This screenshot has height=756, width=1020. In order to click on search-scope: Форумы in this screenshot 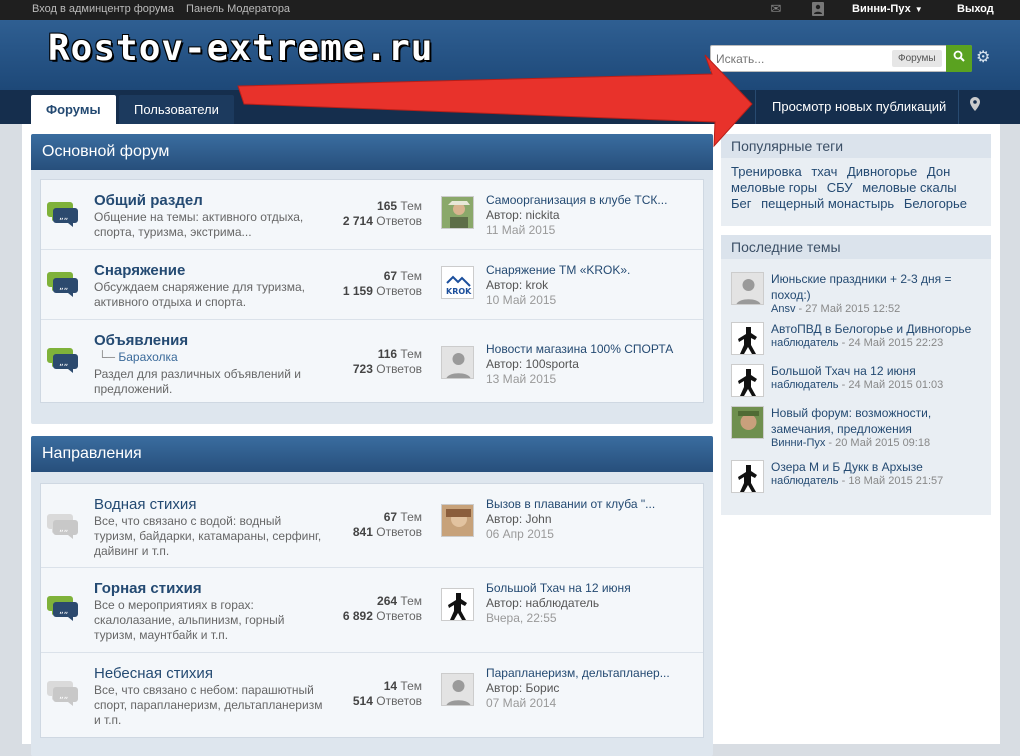, I will do `click(917, 58)`.